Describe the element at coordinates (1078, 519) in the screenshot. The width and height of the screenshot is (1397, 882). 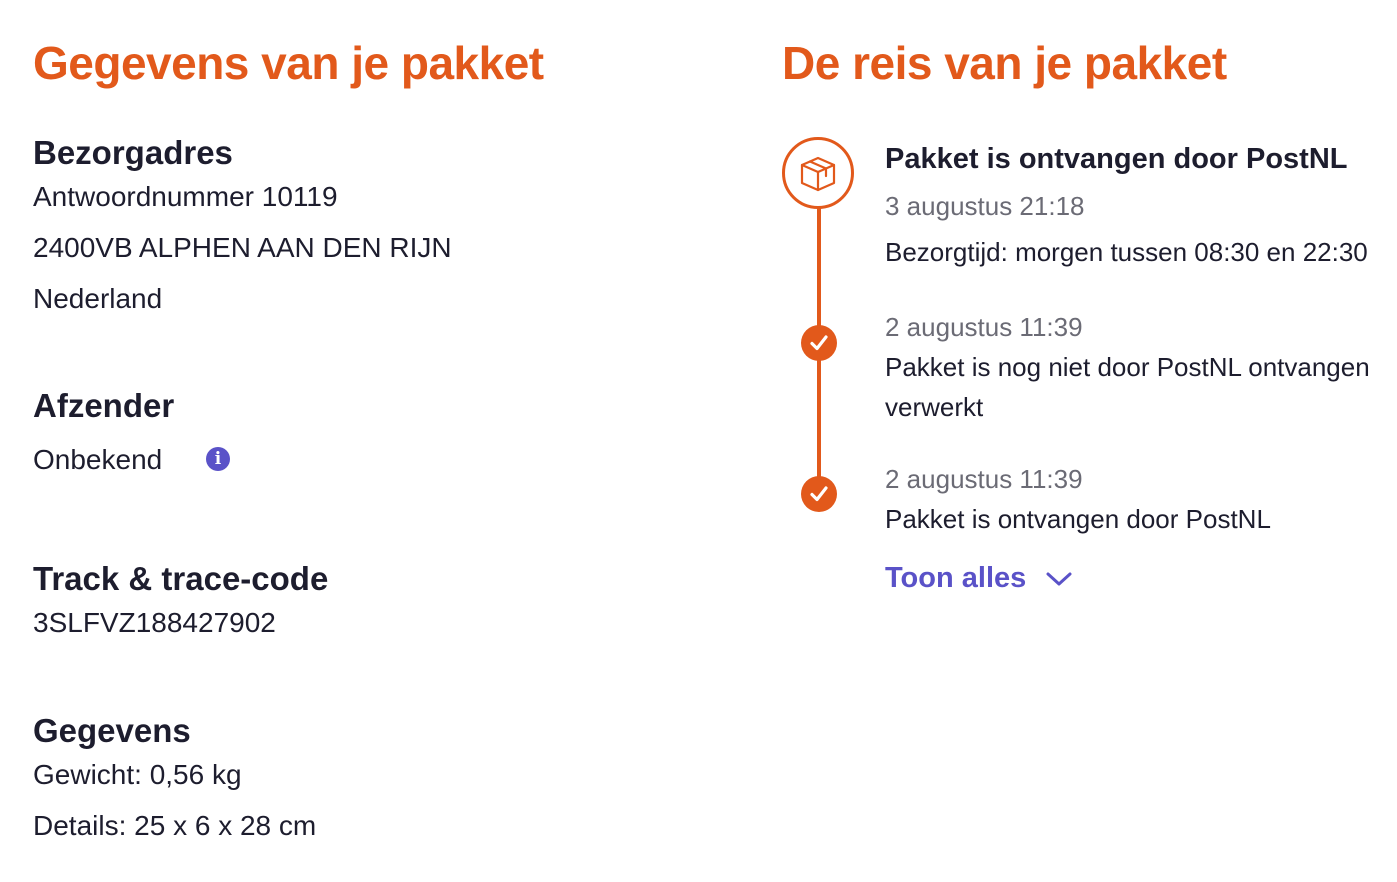
I see `event-3-text: Pakket is ontvangen door PostNL` at that location.